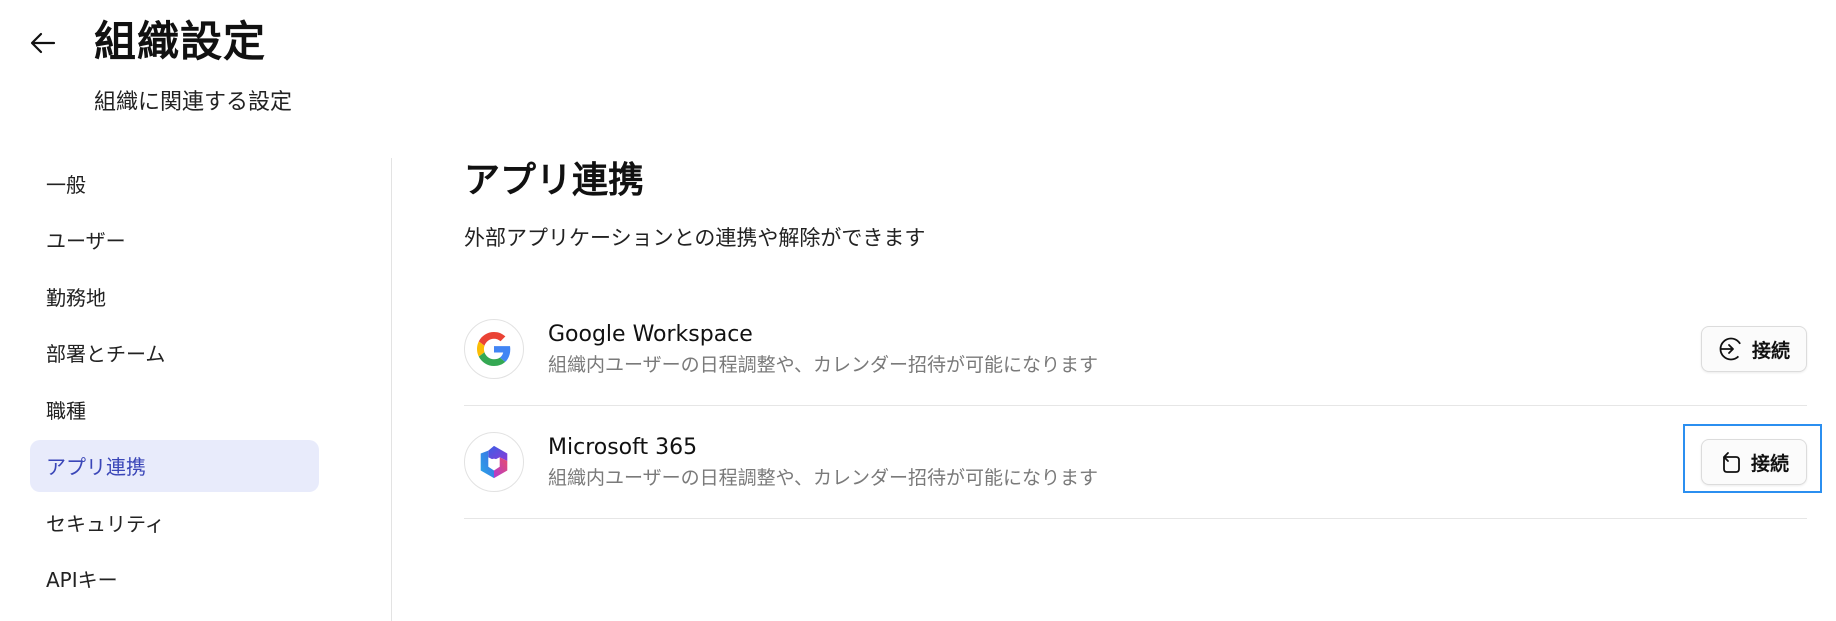 The image size is (1836, 621). Describe the element at coordinates (623, 447) in the screenshot. I see `app-name: Microsoft 365` at that location.